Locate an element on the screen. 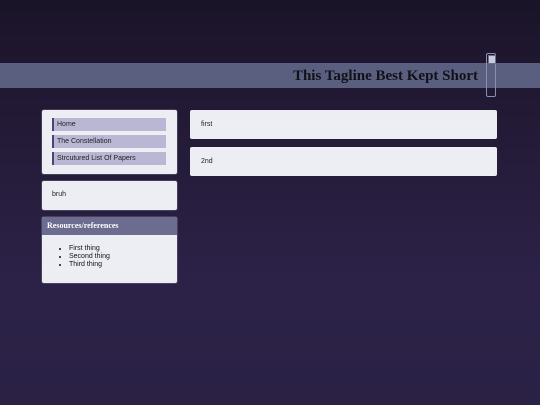 Image resolution: width=540 pixels, height=405 pixels. list-item: First thing is located at coordinates (89, 249).